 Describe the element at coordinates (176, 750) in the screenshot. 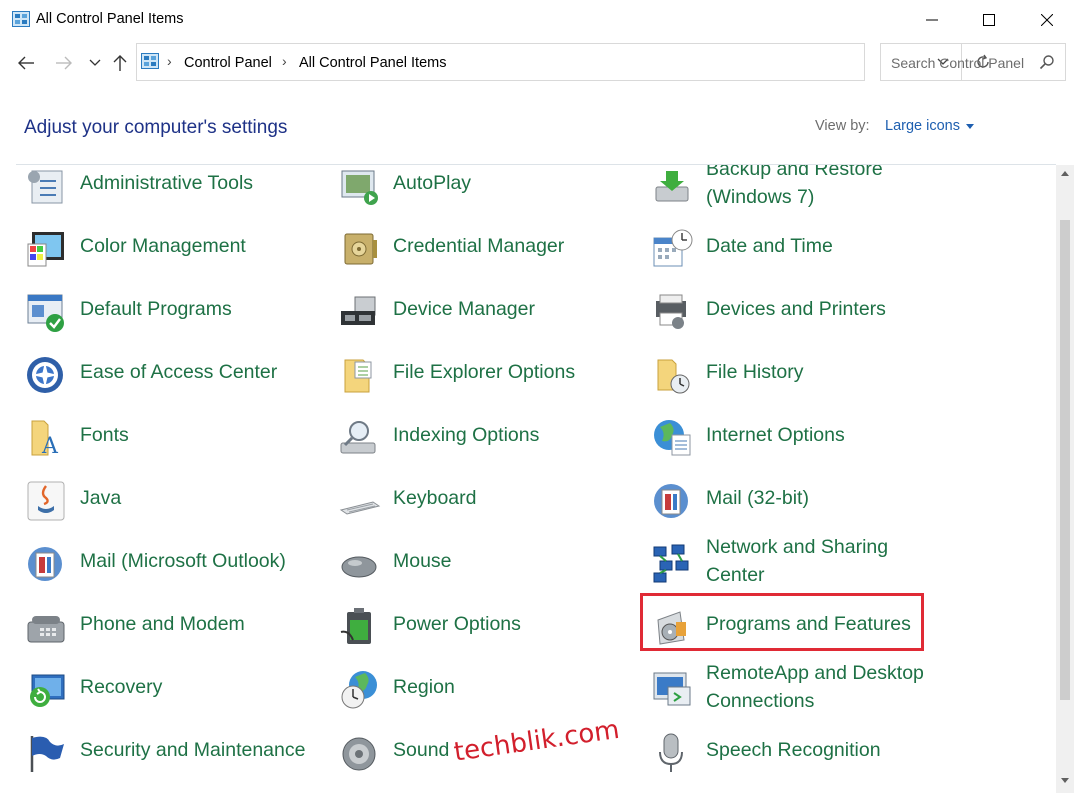

I see `item-security-maintenance: Security and Maintenance` at that location.